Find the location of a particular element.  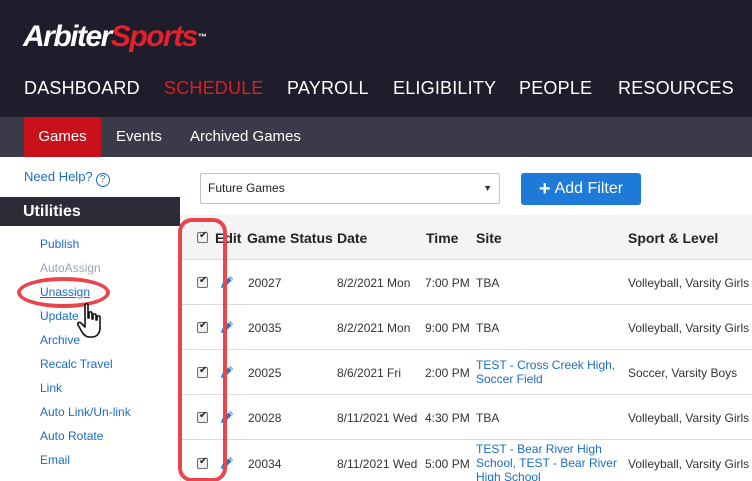

add-filter-label: Add Filter is located at coordinates (589, 188).